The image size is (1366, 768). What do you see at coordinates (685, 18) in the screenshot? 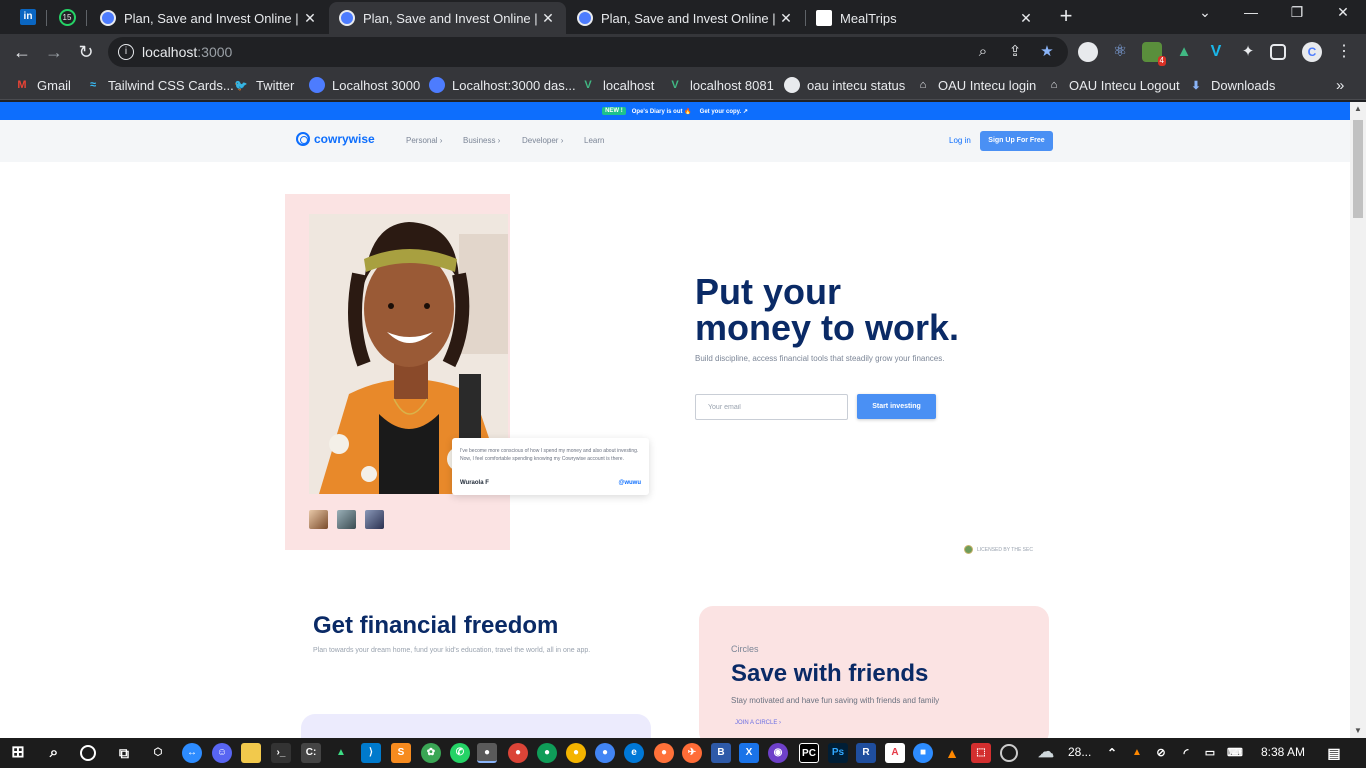
I see `tab-cowrywise-3: Plan, Save and Invest Online | Get ✕` at bounding box center [685, 18].